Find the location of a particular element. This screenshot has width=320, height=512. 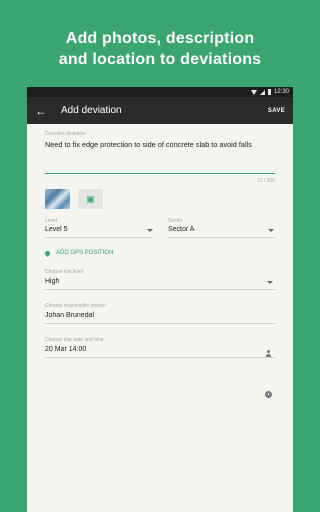

sector-select: Sector A is located at coordinates (181, 229).